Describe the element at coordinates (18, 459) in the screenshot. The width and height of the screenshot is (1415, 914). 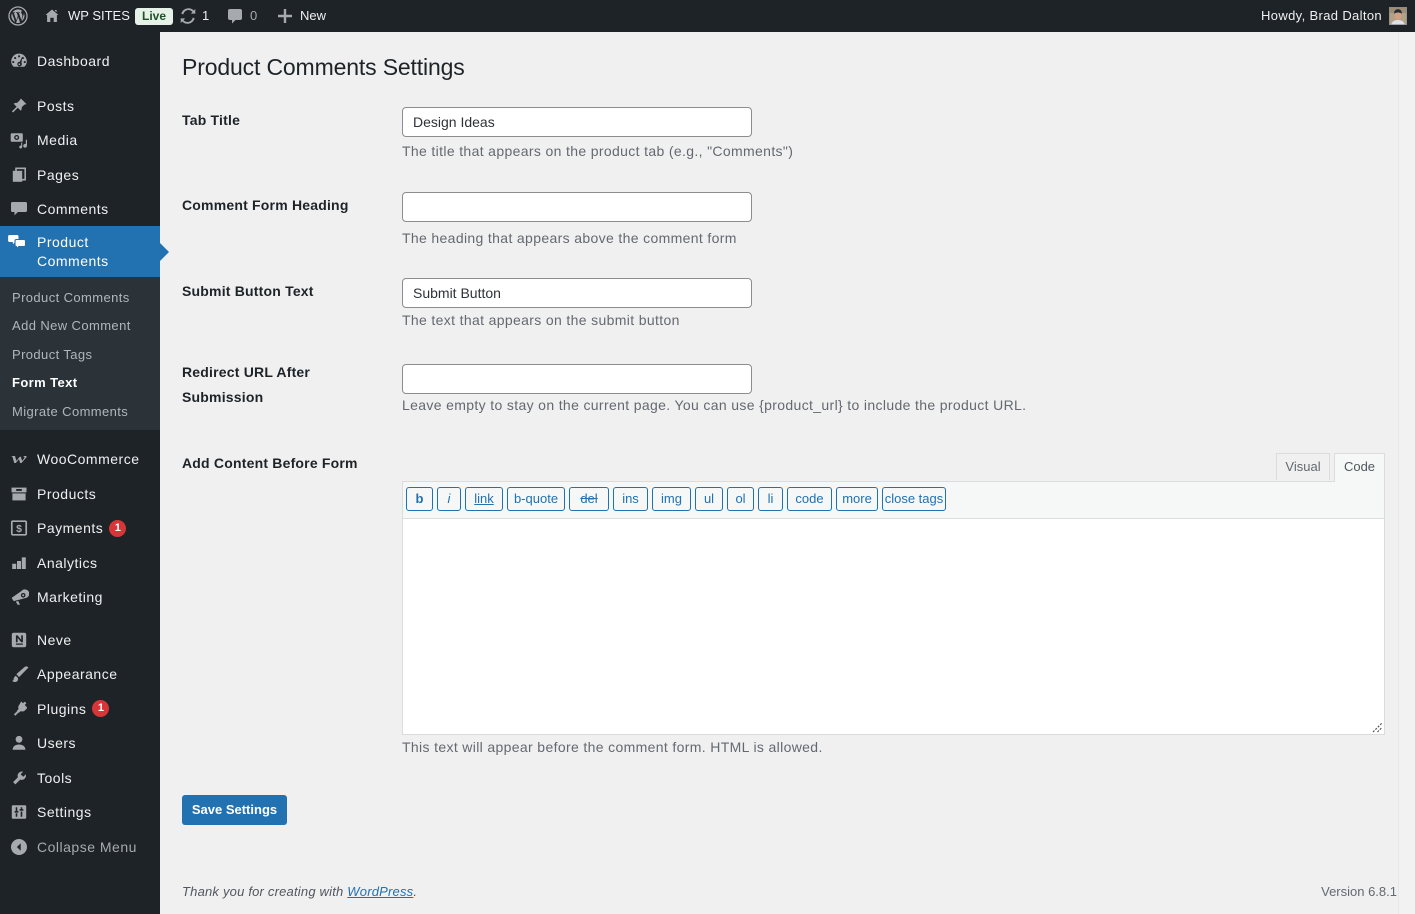
I see `svg-text: w` at that location.